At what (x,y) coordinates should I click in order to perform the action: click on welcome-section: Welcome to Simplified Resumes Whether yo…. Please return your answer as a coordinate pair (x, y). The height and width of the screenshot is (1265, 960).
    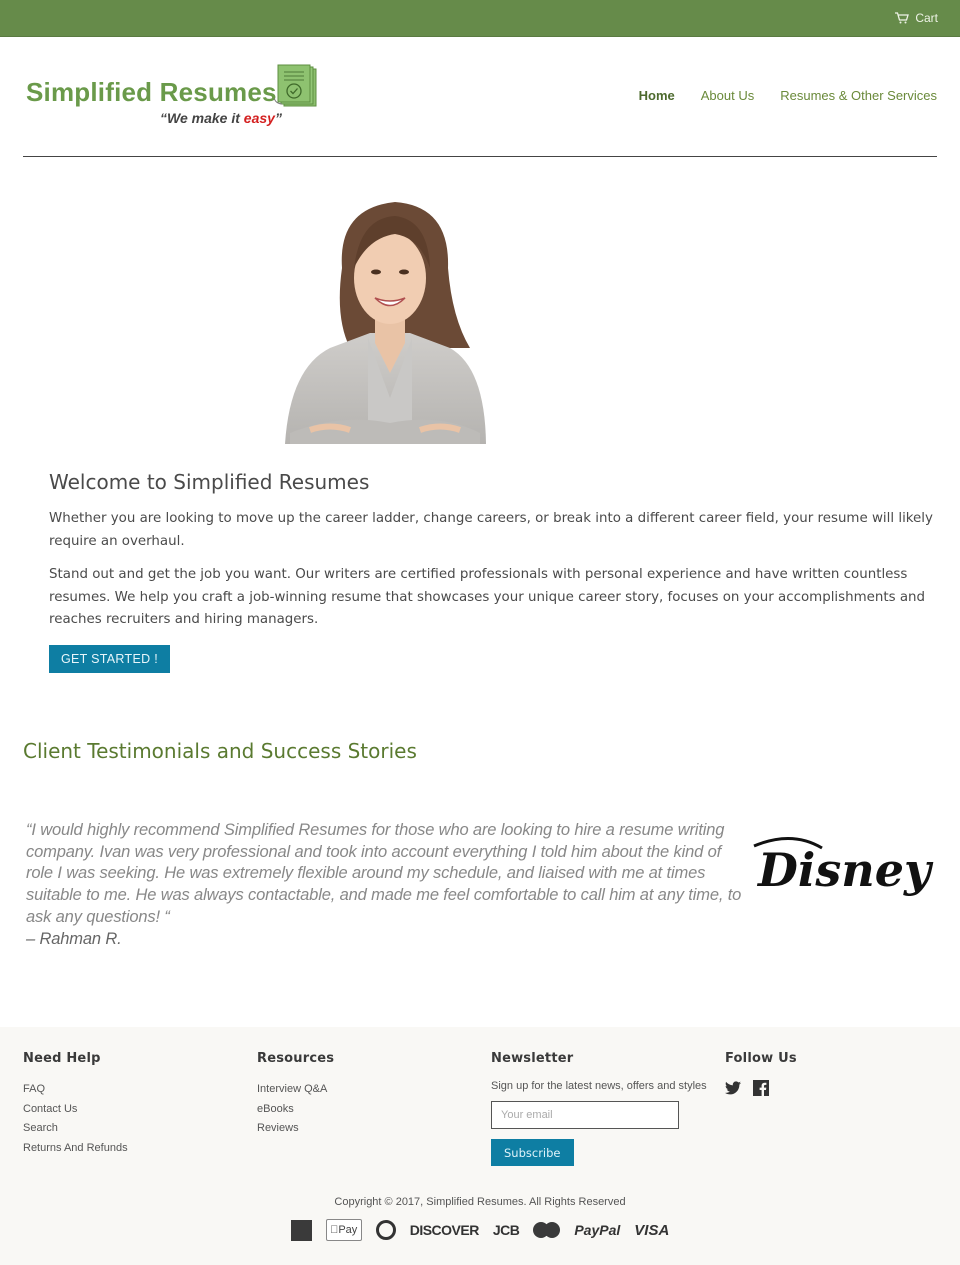
    Looking at the image, I should click on (494, 571).